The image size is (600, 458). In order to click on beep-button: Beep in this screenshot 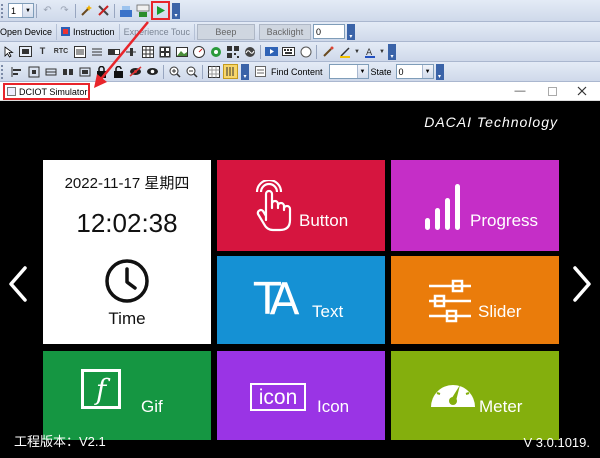, I will do `click(225, 31)`.